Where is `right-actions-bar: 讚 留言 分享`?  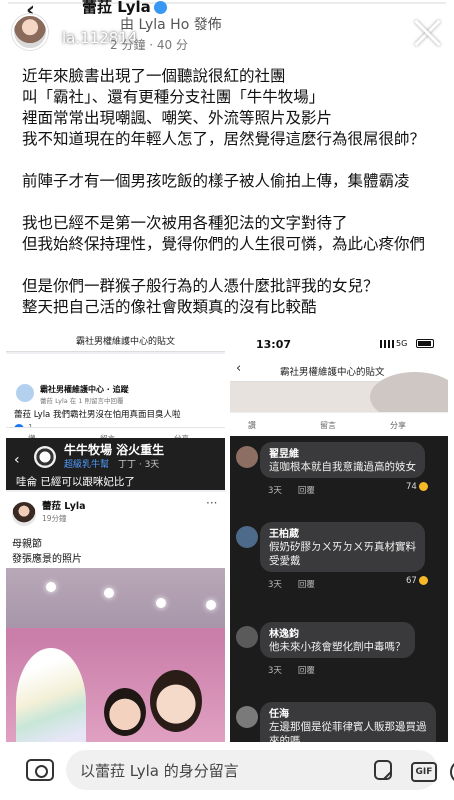
right-actions-bar: 讚 留言 分享 is located at coordinates (339, 424).